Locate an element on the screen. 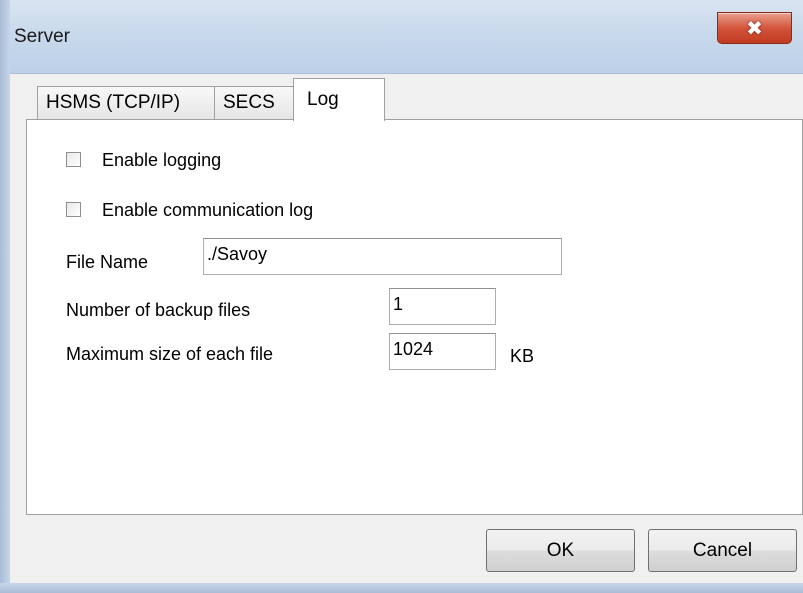 This screenshot has height=593, width=803. window-left-border is located at coordinates (5, 296).